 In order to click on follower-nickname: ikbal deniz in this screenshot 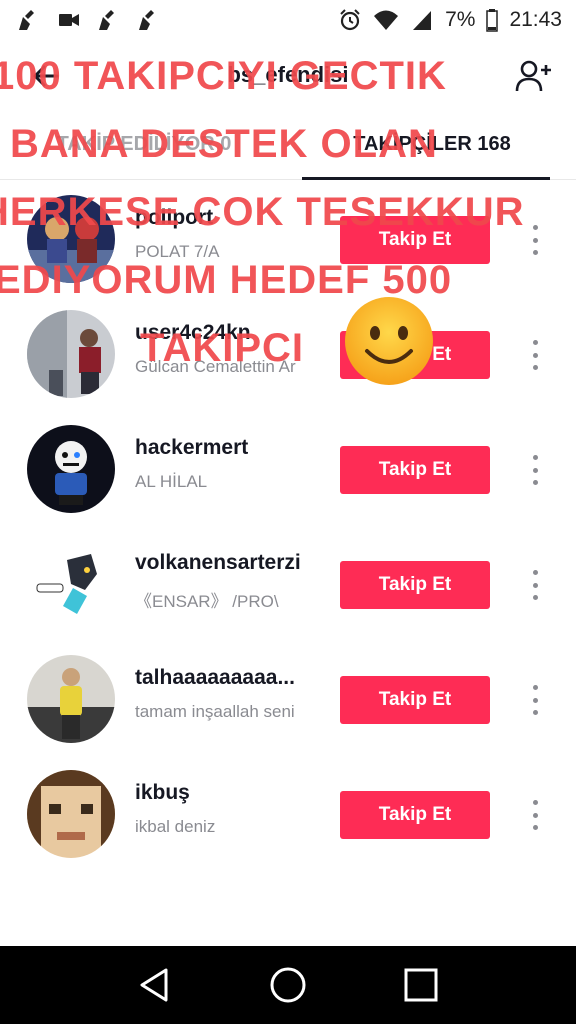, I will do `click(175, 826)`.